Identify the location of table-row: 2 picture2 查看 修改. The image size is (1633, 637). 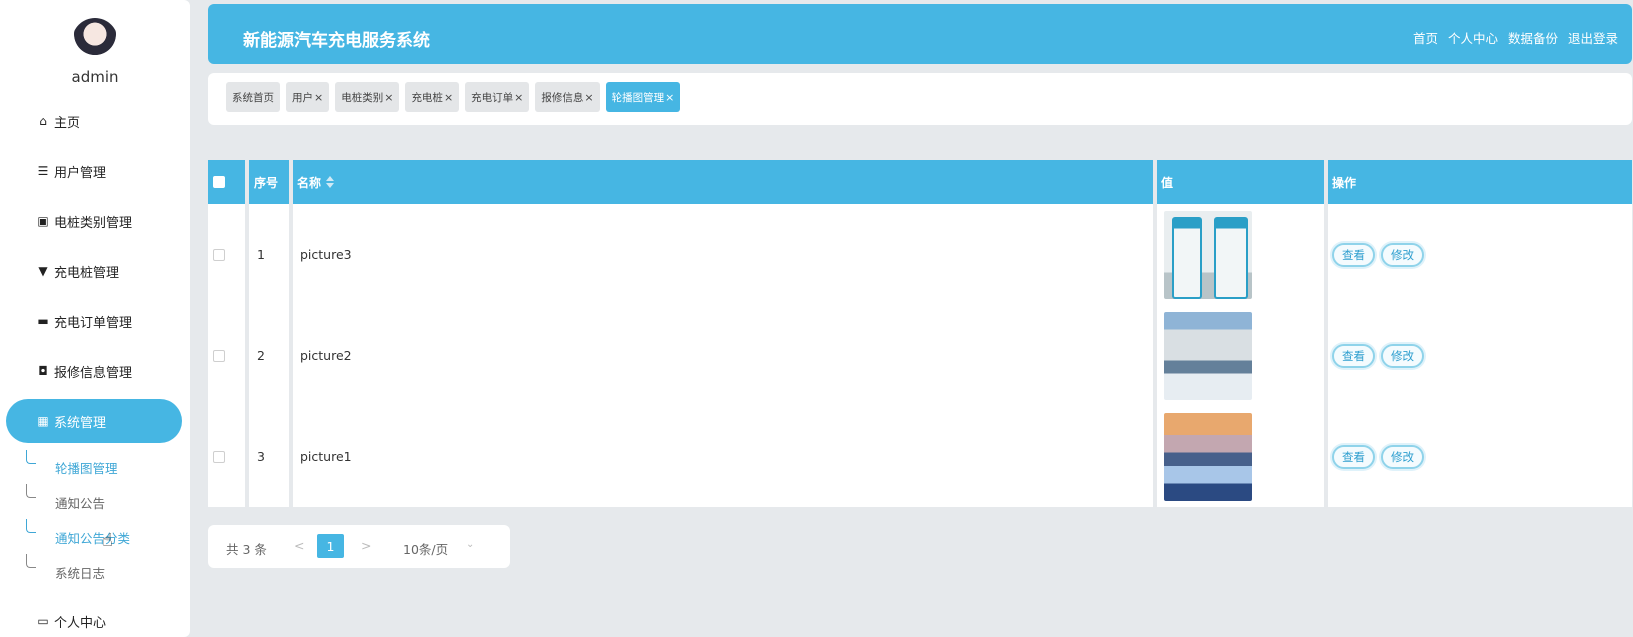
(920, 355).